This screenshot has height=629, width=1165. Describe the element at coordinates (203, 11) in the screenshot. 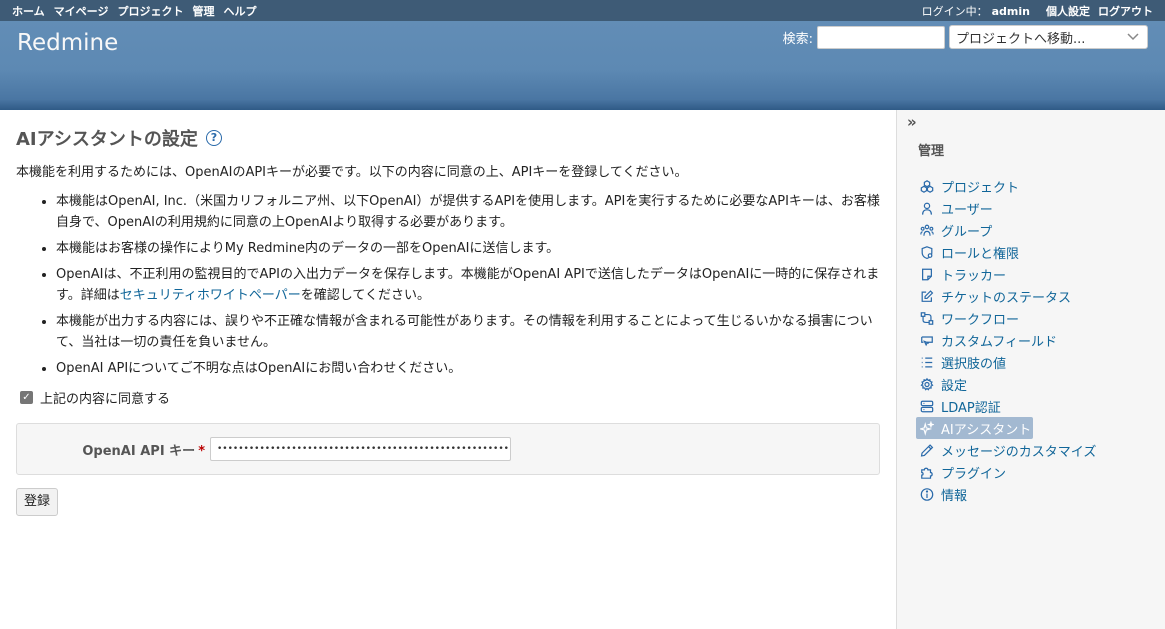

I see `menu-administration: 管理` at that location.